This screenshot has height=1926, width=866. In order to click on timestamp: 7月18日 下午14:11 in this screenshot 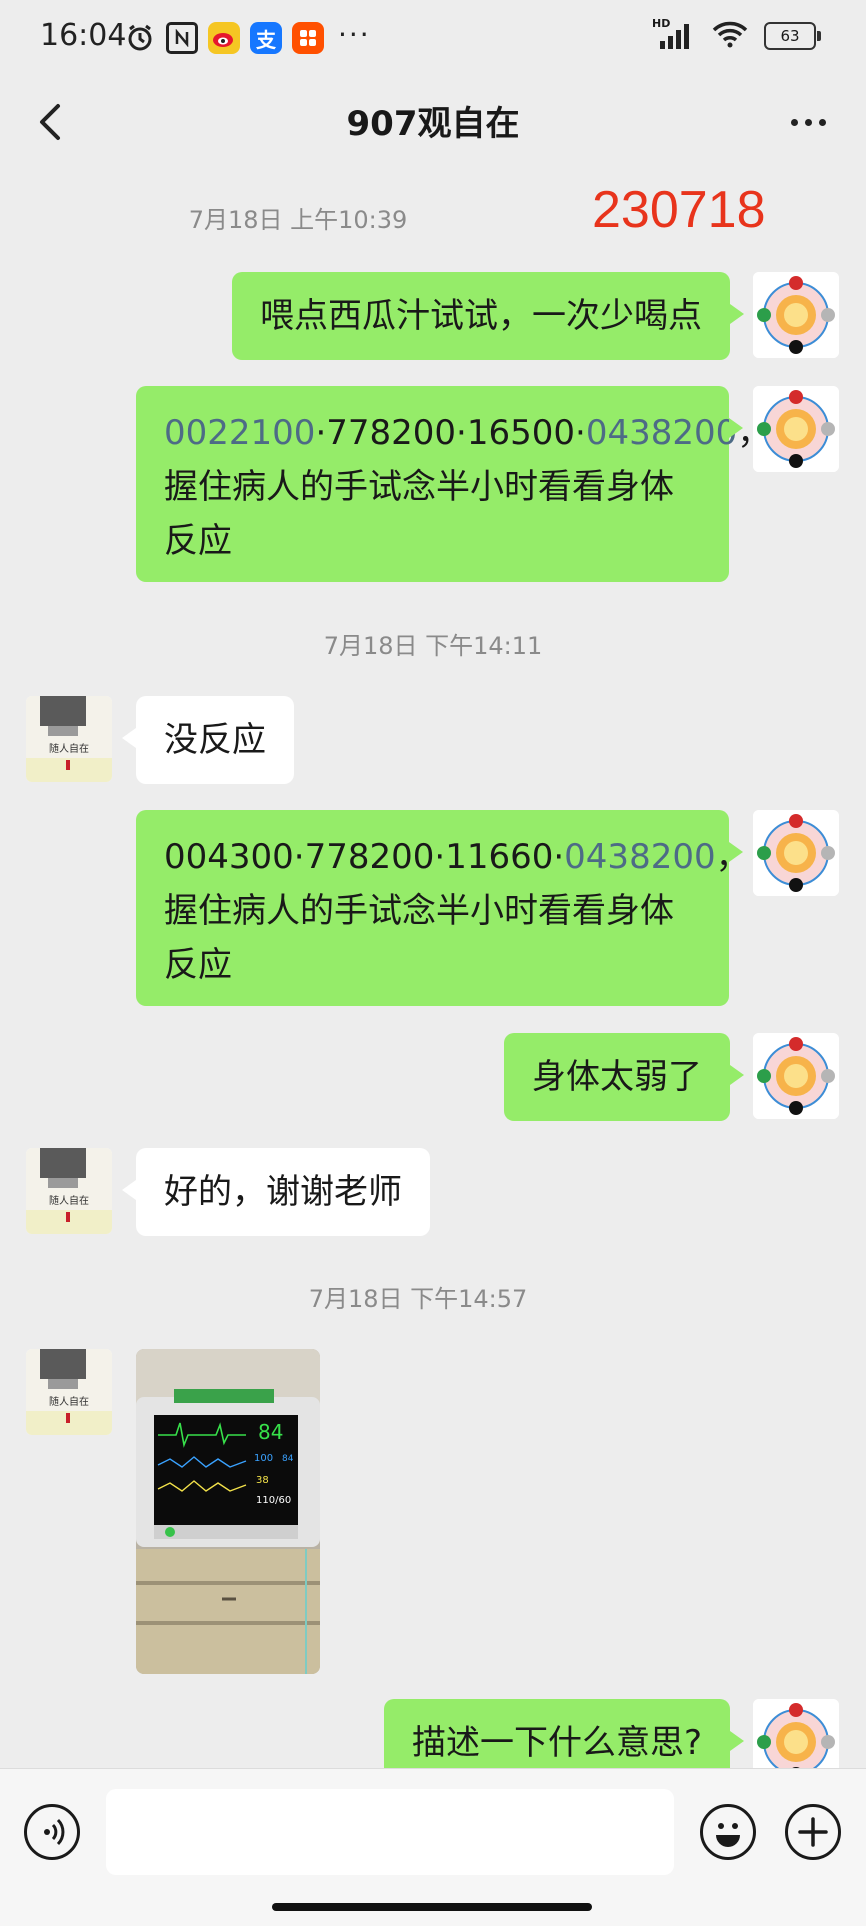, I will do `click(433, 646)`.